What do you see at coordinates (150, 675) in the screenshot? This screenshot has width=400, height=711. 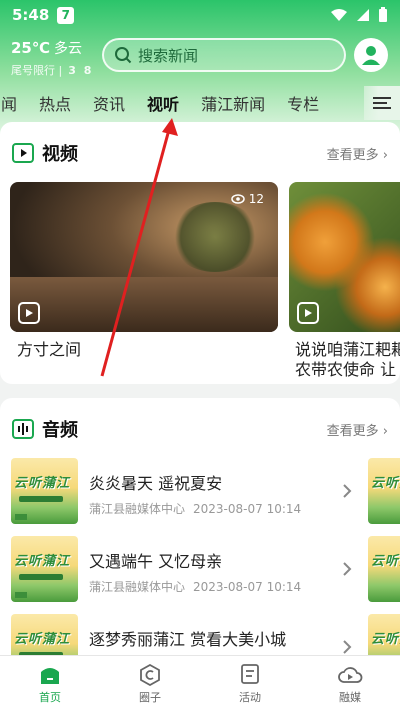 I see `circle-icon` at bounding box center [150, 675].